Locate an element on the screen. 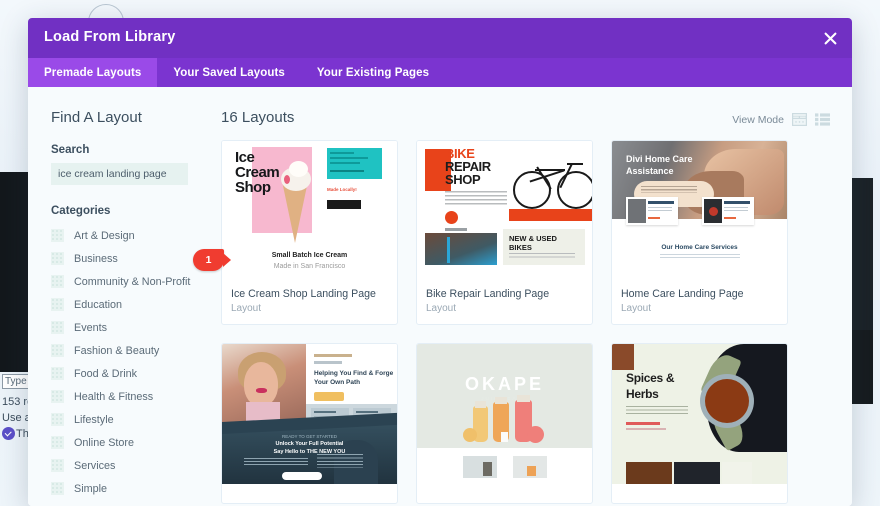 This screenshot has width=880, height=506. category-label: Online Store is located at coordinates (104, 442).